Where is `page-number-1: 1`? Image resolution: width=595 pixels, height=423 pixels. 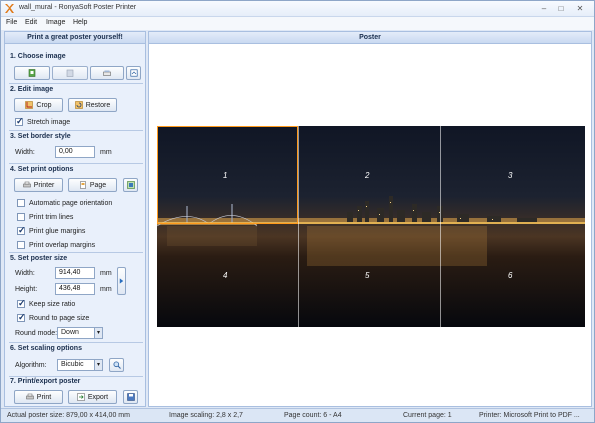
page-number-1: 1 is located at coordinates (225, 175).